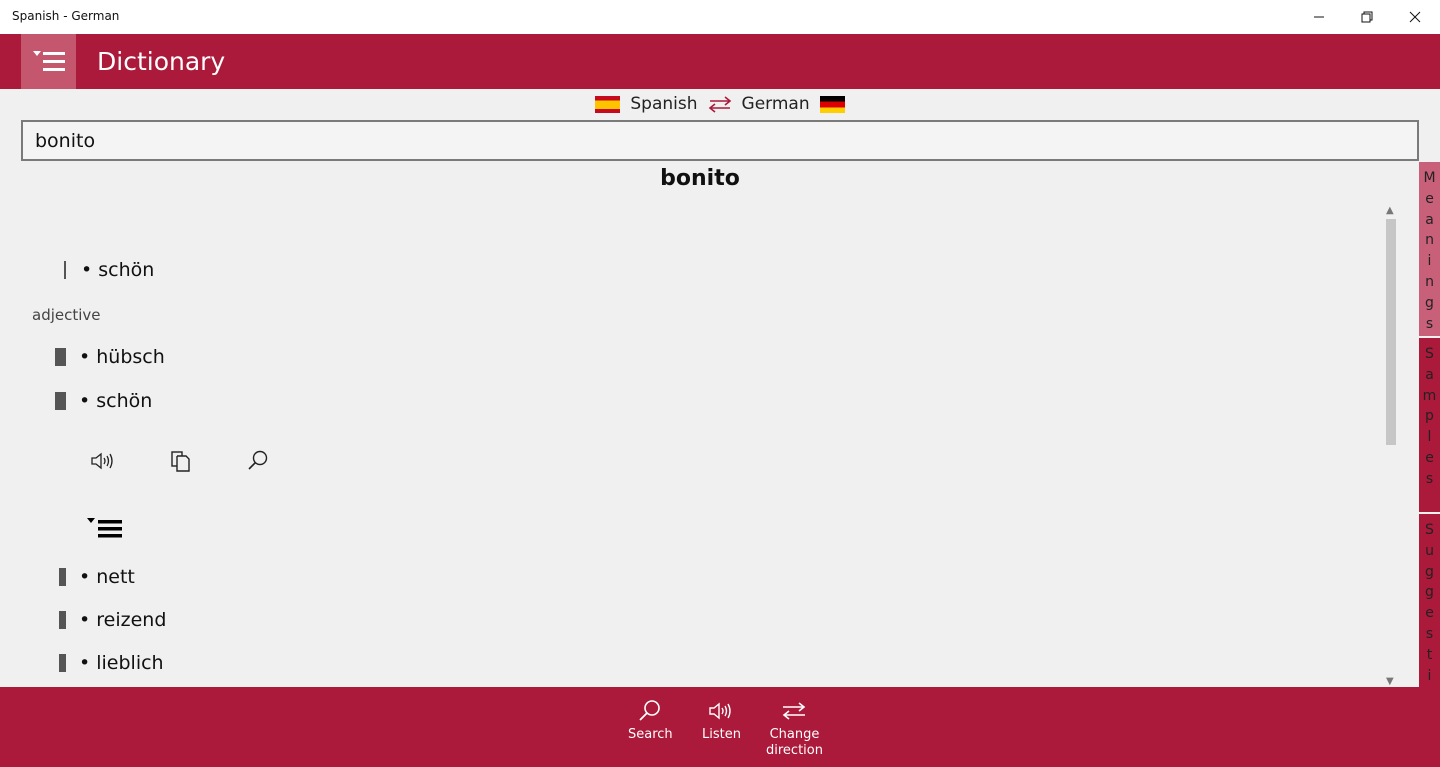  Describe the element at coordinates (832, 104) in the screenshot. I see `germany-flag-icon` at that location.